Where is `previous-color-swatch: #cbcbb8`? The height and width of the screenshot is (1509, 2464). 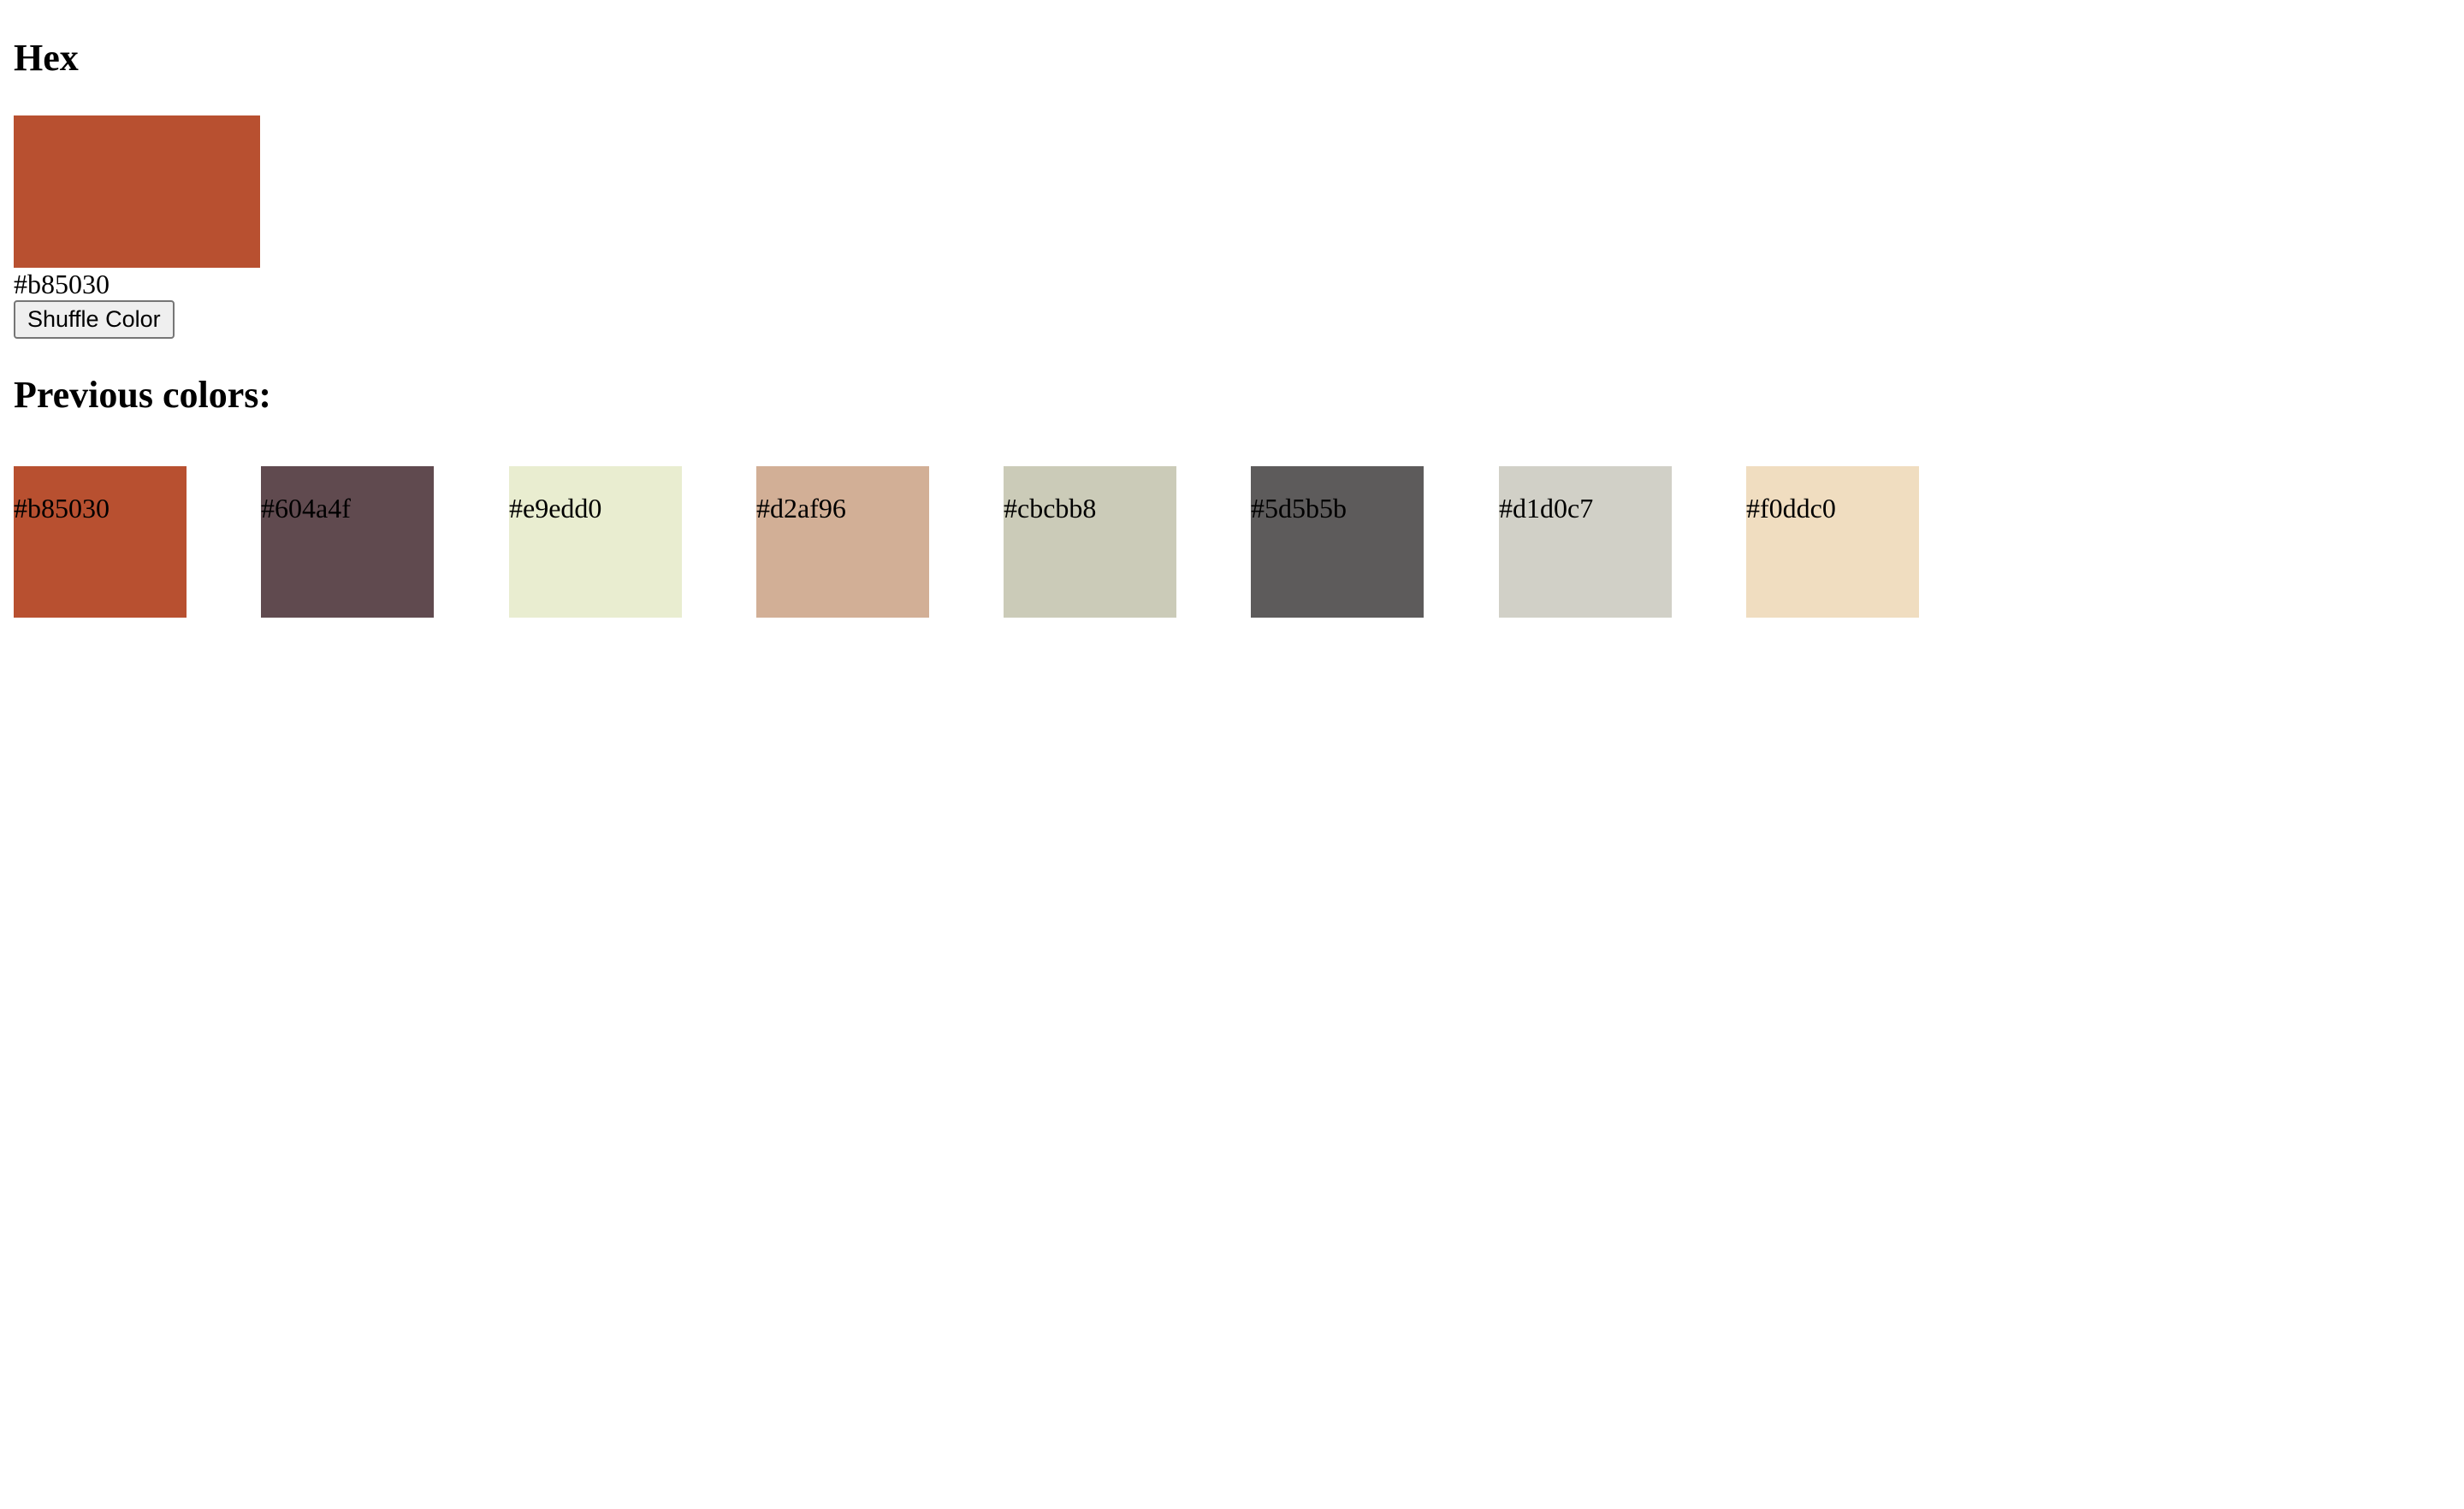 previous-color-swatch: #cbcbb8 is located at coordinates (1090, 542).